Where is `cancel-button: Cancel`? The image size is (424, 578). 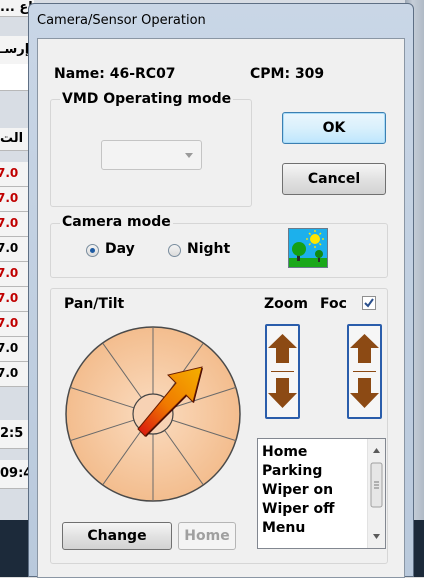 cancel-button: Cancel is located at coordinates (334, 179).